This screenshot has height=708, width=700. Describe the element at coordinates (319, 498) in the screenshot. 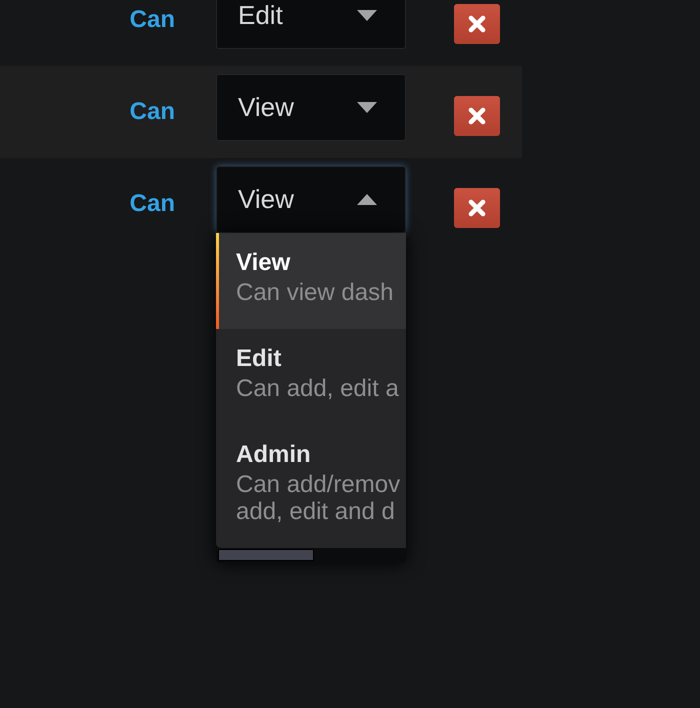

I see `option-description: Can add/remov add, edit and d` at that location.